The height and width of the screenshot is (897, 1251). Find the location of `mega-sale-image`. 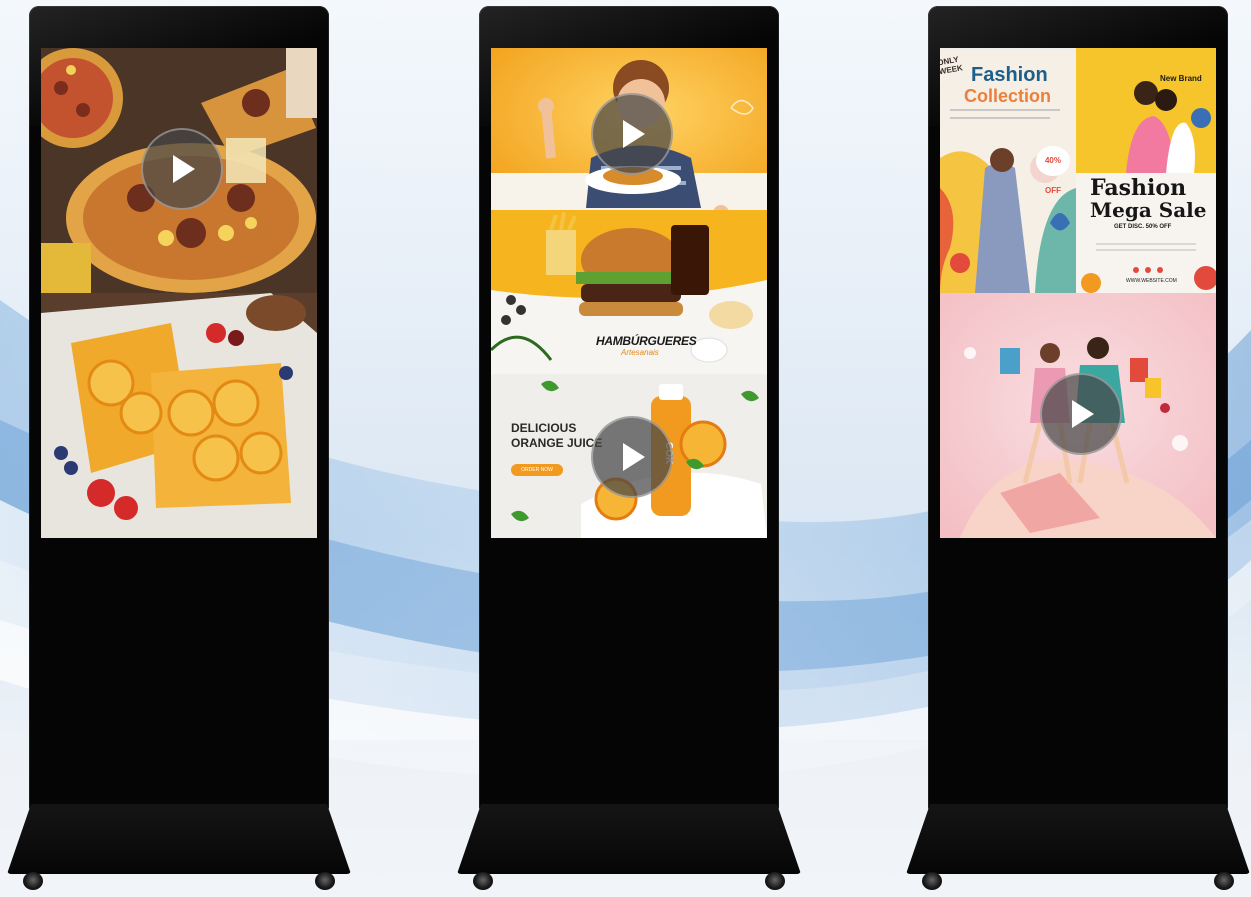

mega-sale-image is located at coordinates (1146, 170).